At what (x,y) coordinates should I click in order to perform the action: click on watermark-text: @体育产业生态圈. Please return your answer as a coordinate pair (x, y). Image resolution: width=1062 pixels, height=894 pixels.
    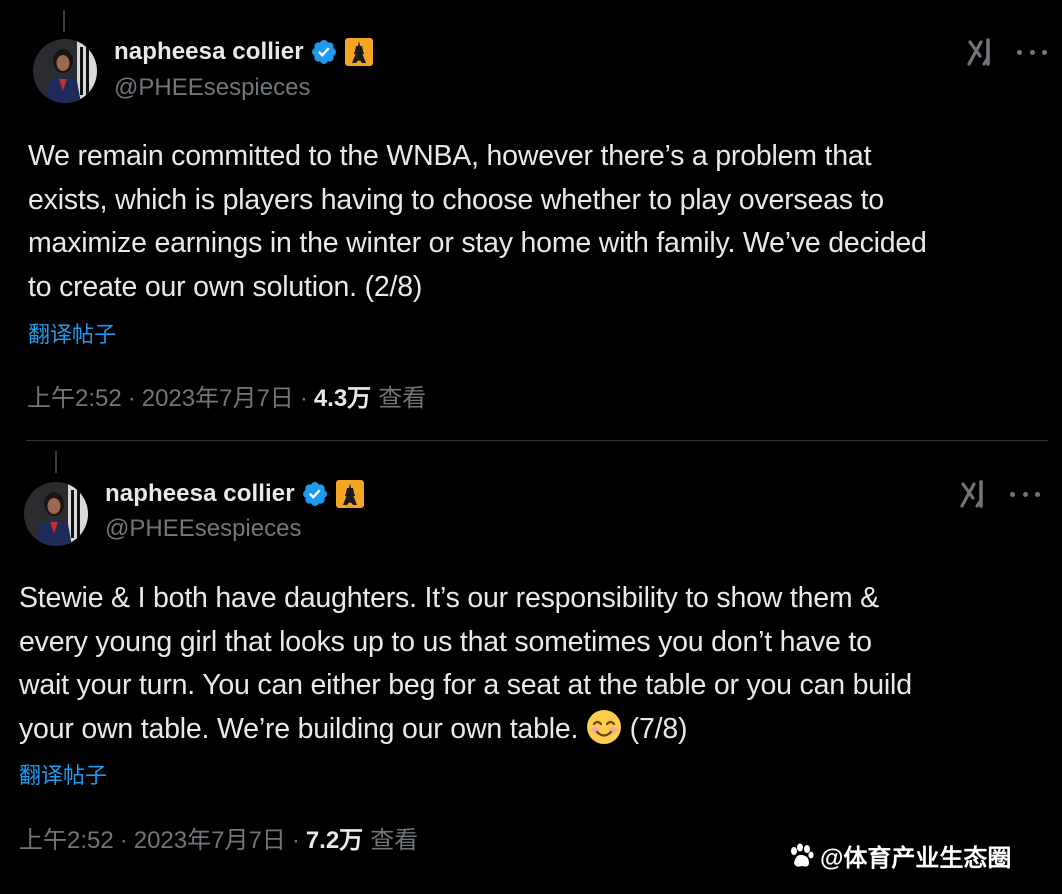
    Looking at the image, I should click on (916, 858).